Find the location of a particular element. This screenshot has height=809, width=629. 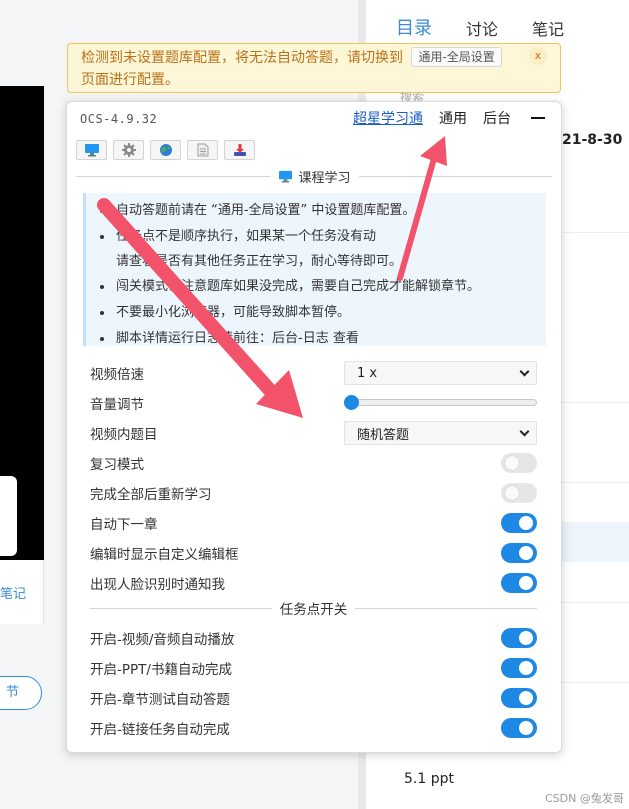

setting-volume: 音量调节 is located at coordinates (313, 403).